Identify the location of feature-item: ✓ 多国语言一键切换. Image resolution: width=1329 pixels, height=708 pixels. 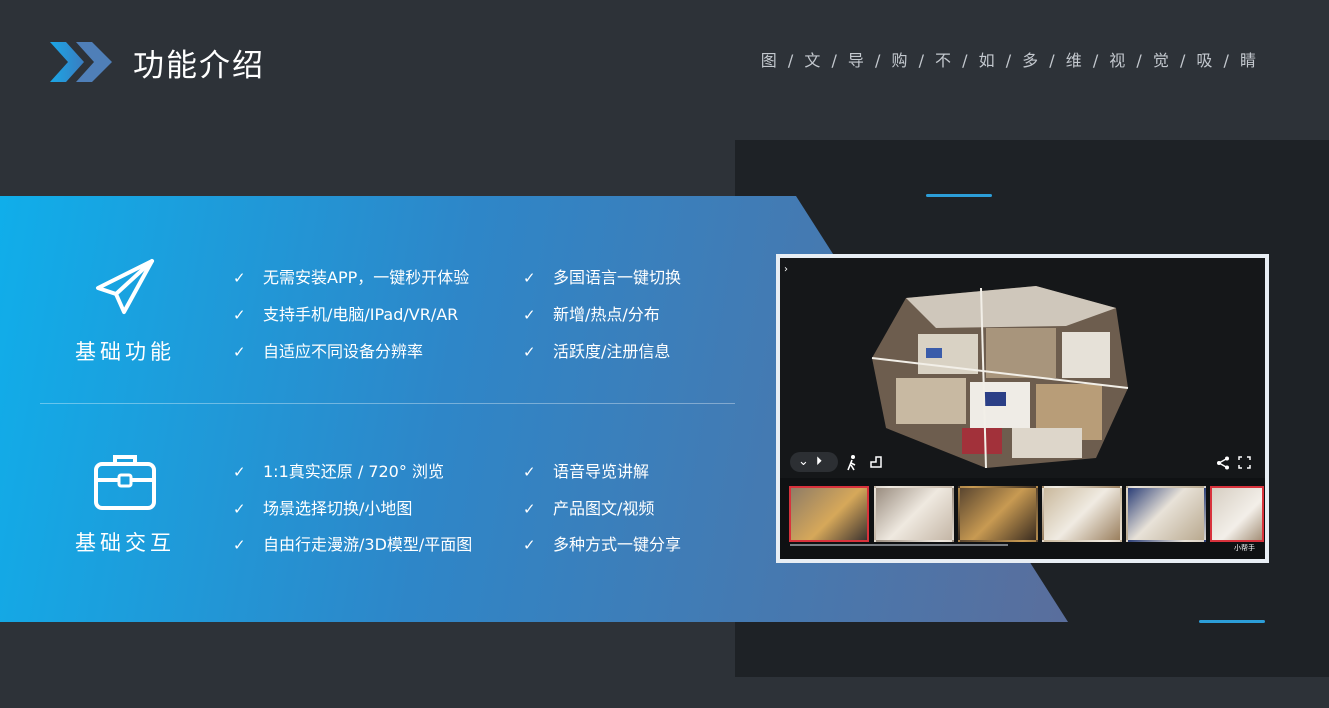
(602, 277).